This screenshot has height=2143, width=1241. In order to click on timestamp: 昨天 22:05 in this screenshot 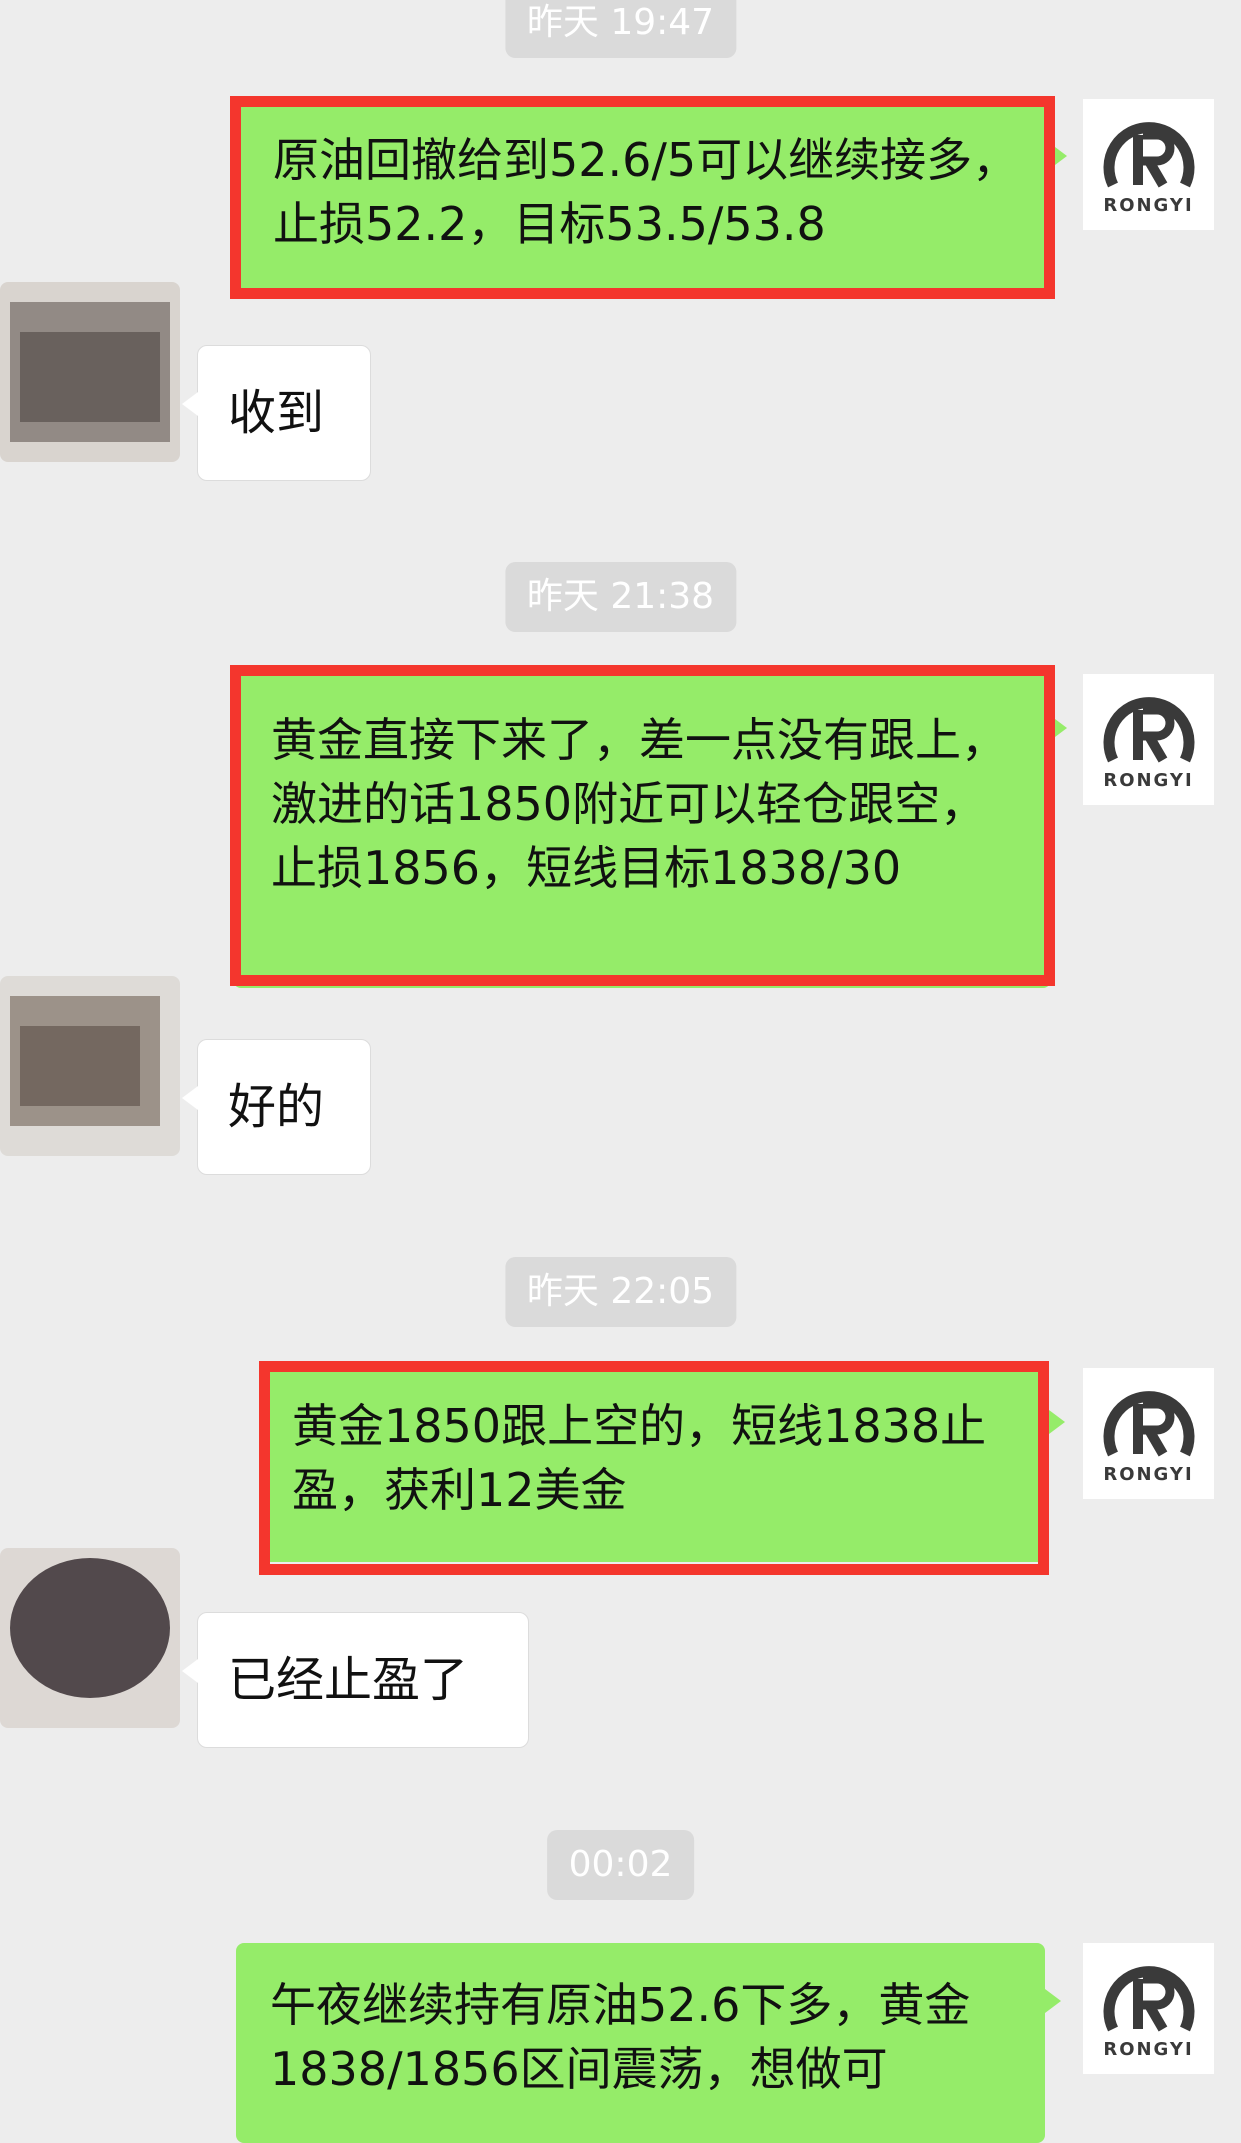, I will do `click(620, 1292)`.